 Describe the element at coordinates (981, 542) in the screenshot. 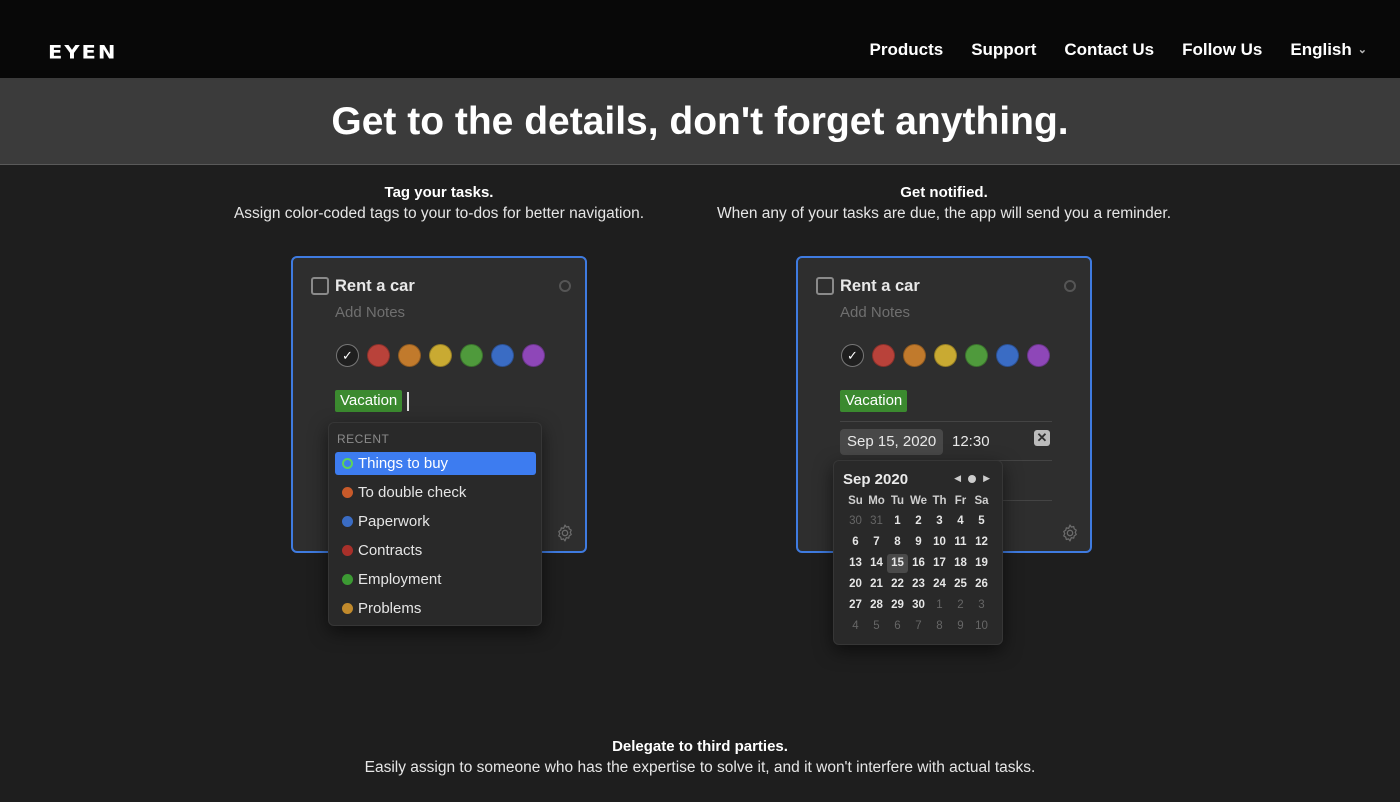

I see `calendar-day: 12` at that location.